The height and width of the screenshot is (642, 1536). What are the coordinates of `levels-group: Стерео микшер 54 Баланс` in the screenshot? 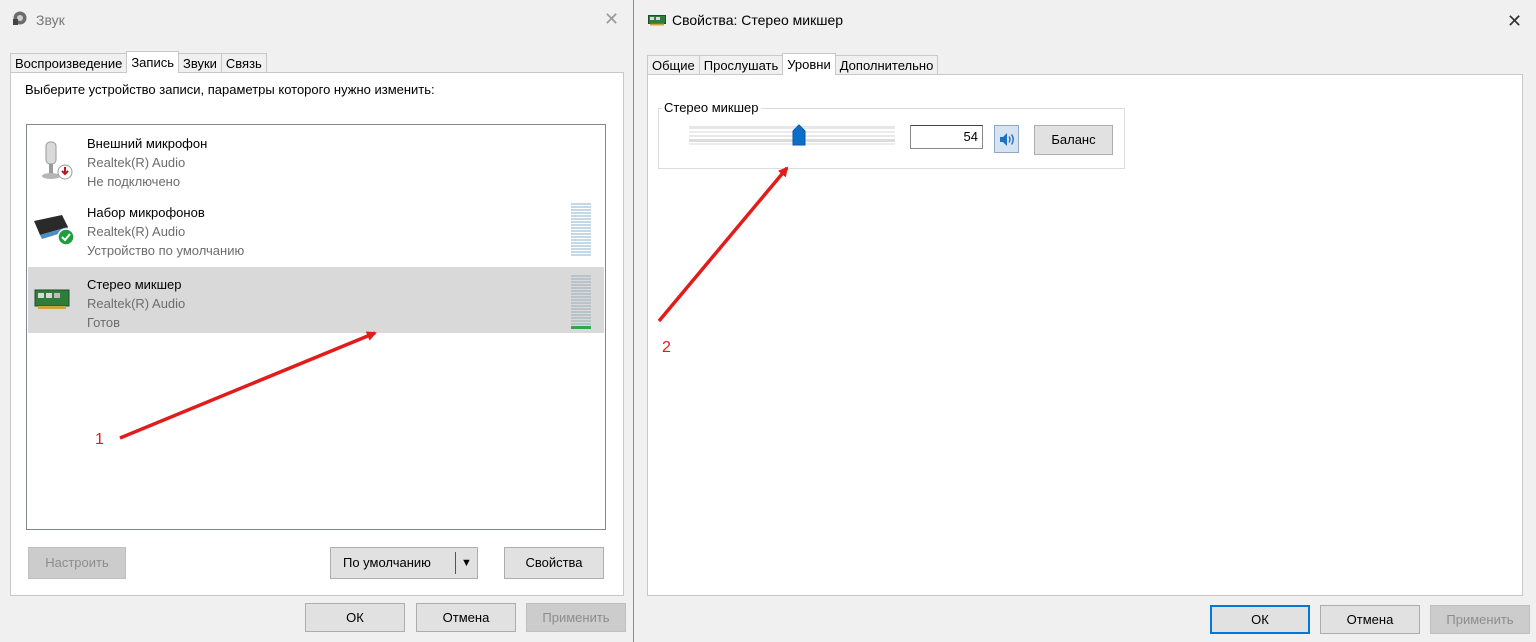 It's located at (891, 134).